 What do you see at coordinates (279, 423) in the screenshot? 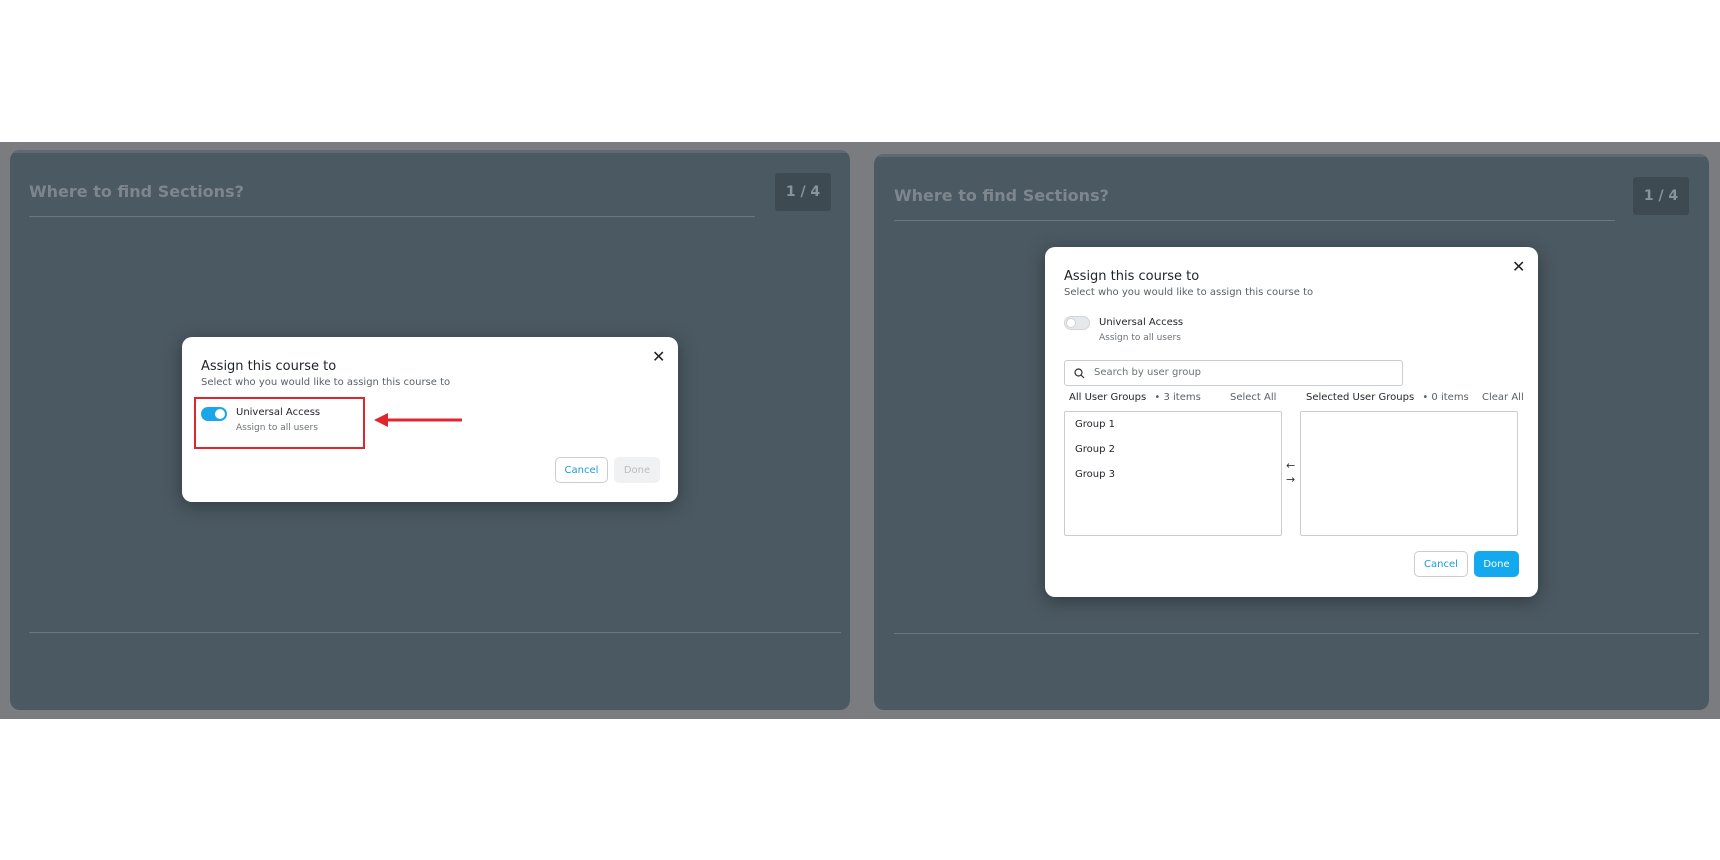
I see `highlight-box` at bounding box center [279, 423].